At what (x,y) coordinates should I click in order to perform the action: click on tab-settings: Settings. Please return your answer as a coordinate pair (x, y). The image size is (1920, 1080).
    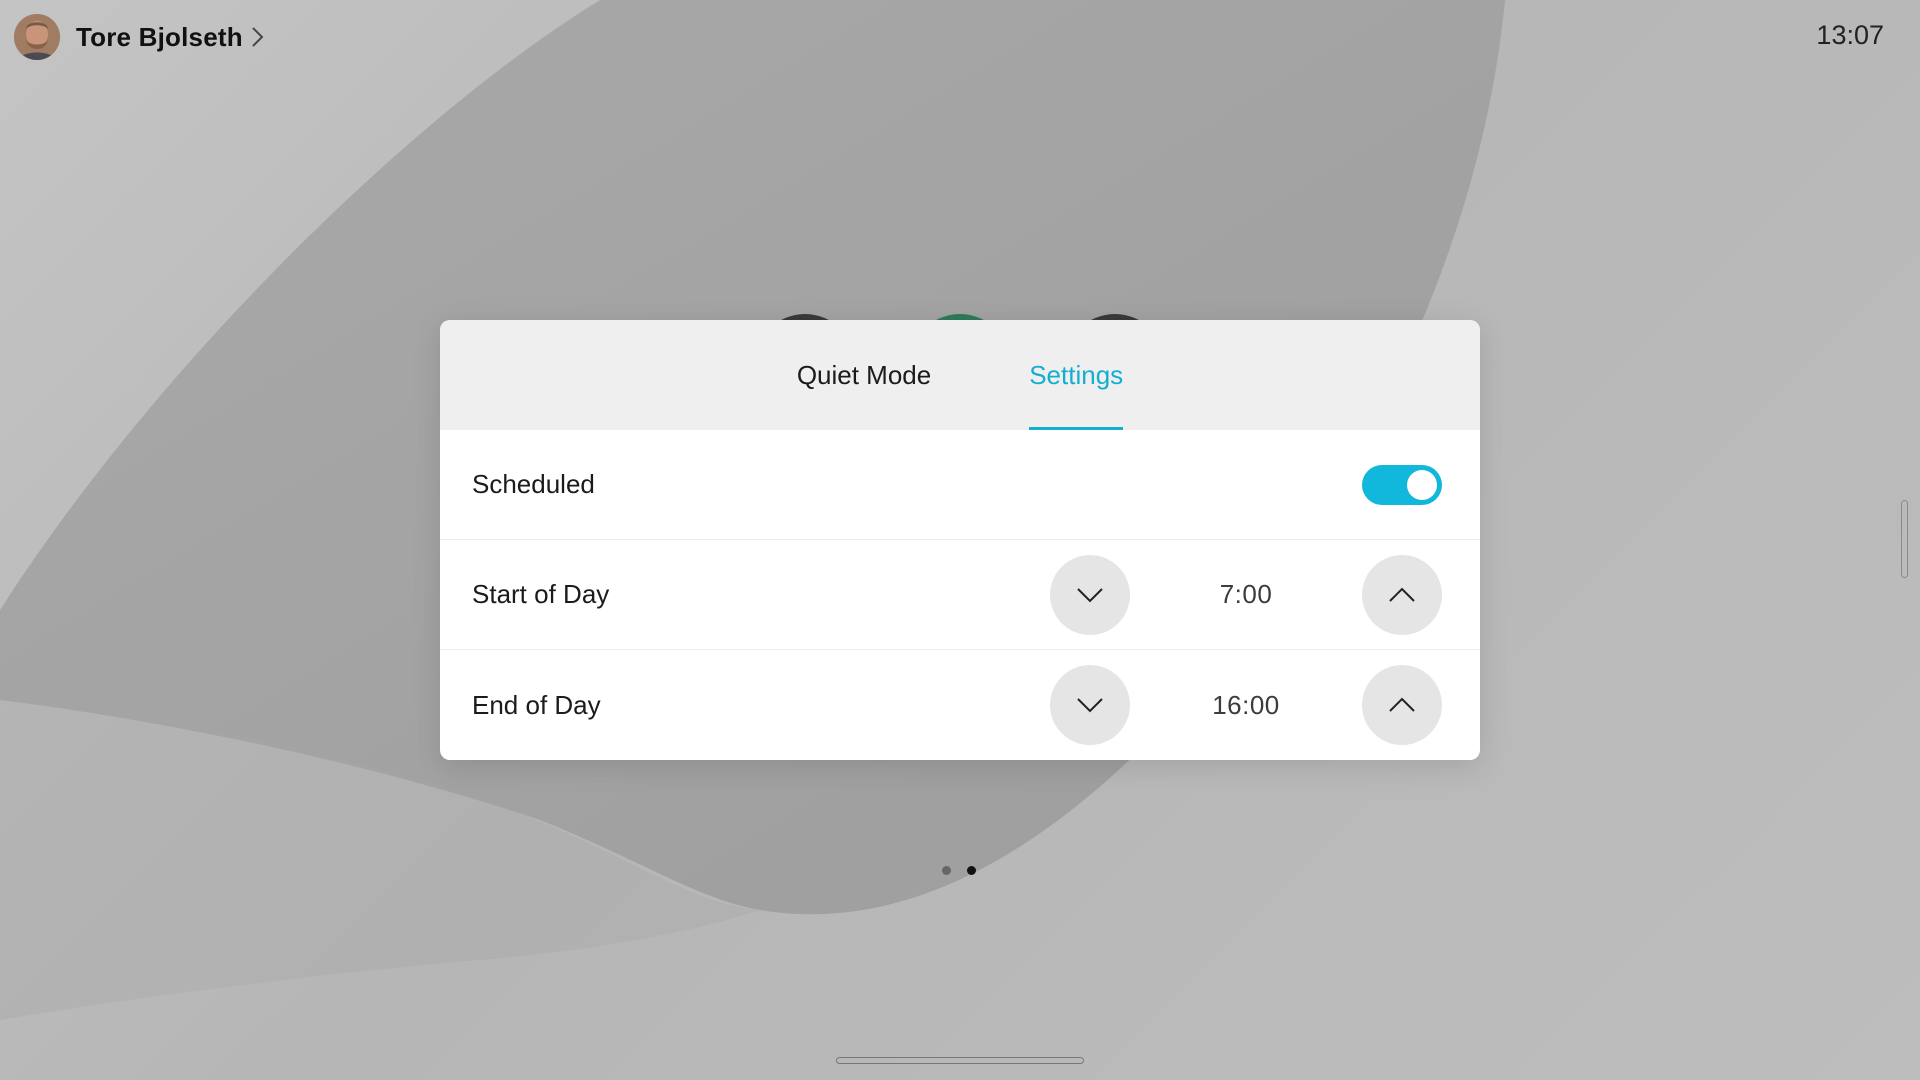
    Looking at the image, I should click on (1076, 375).